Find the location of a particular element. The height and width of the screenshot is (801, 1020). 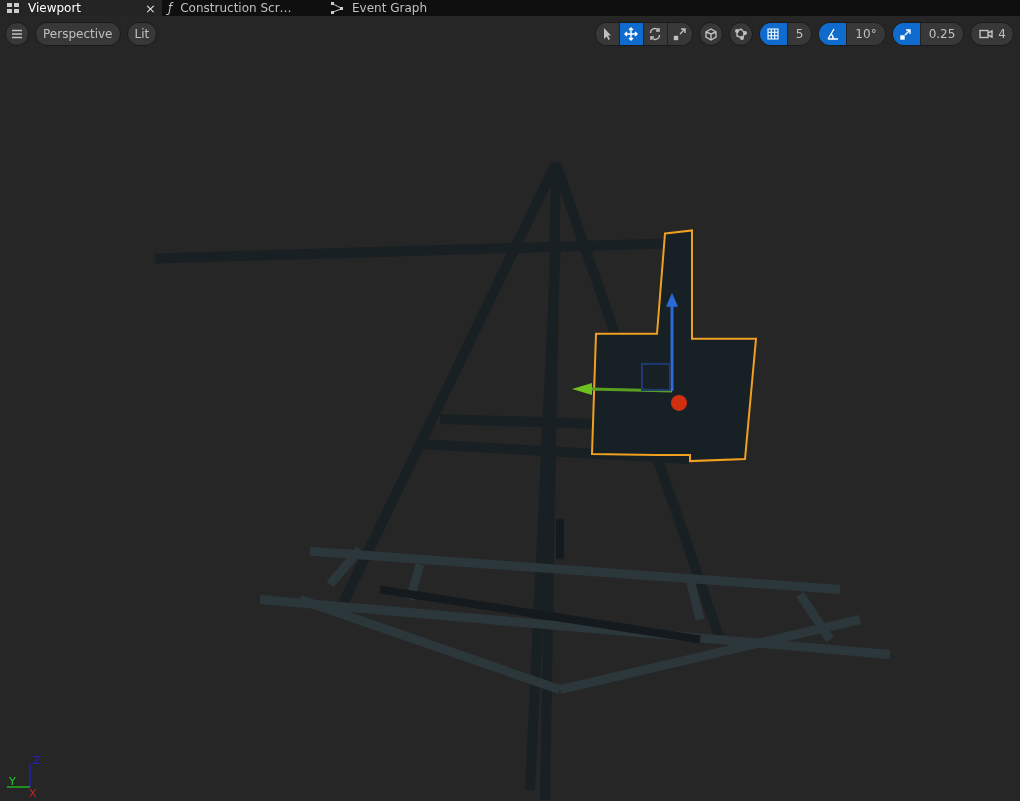

menu-button is located at coordinates (17, 34).